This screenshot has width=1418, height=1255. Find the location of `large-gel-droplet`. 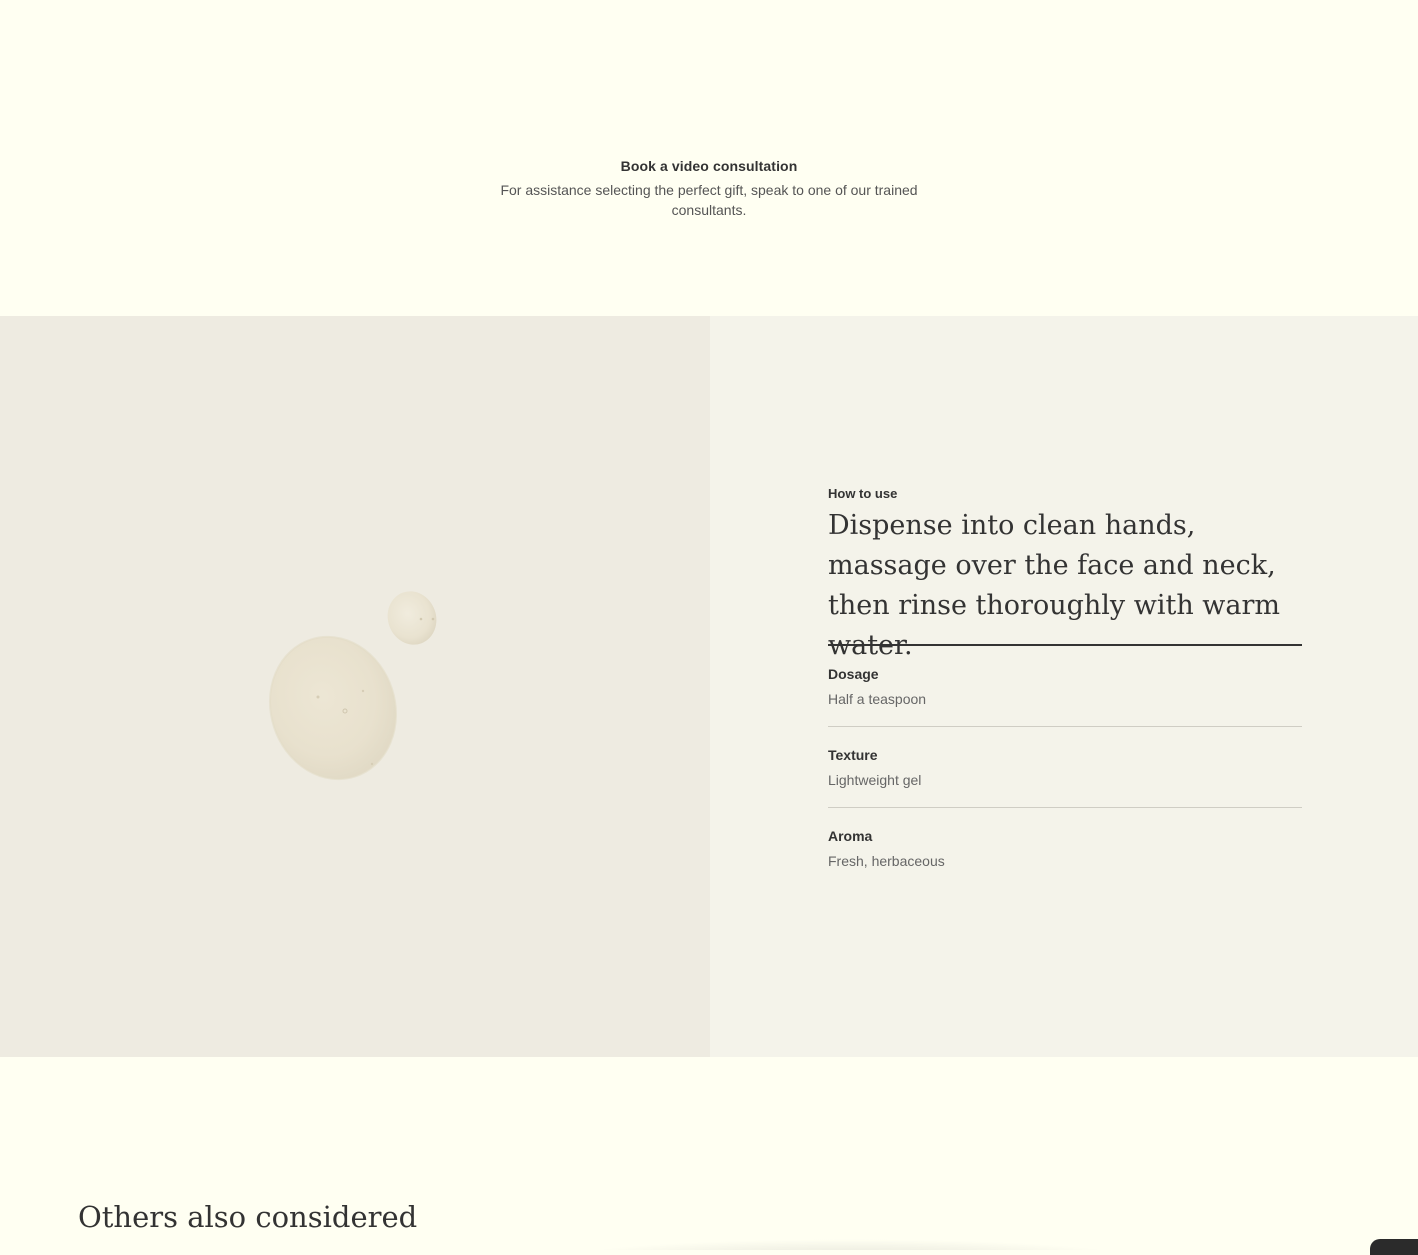

large-gel-droplet is located at coordinates (333, 708).